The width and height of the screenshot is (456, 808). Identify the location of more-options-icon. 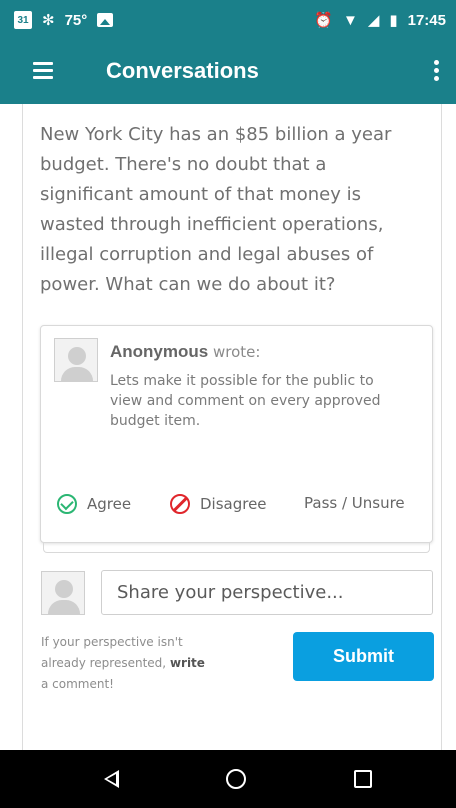
(437, 72).